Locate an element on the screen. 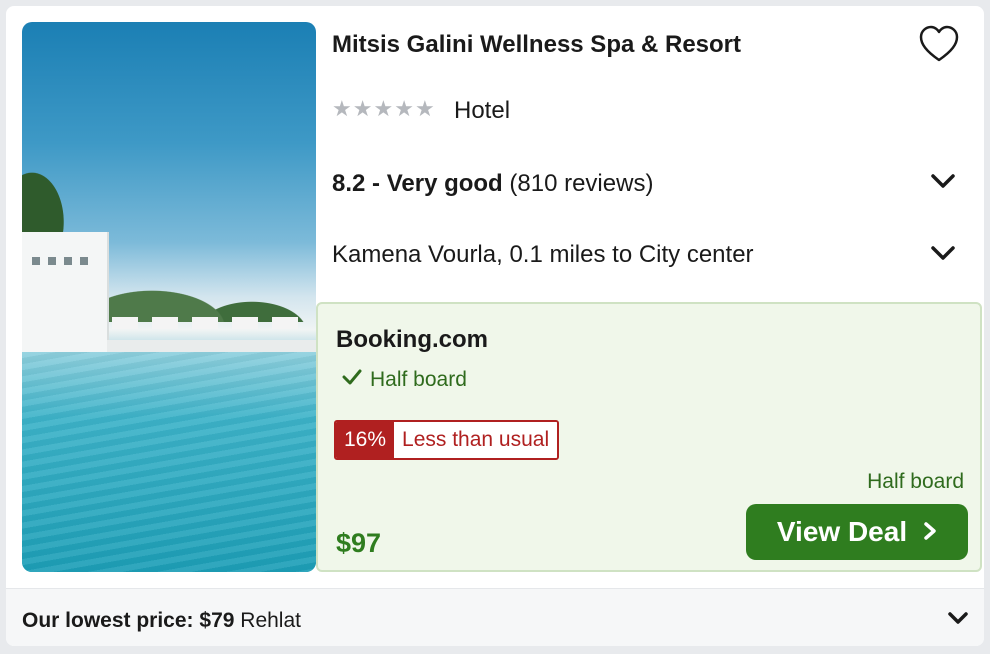 The image size is (990, 654). hotel-type: Hotel is located at coordinates (482, 110).